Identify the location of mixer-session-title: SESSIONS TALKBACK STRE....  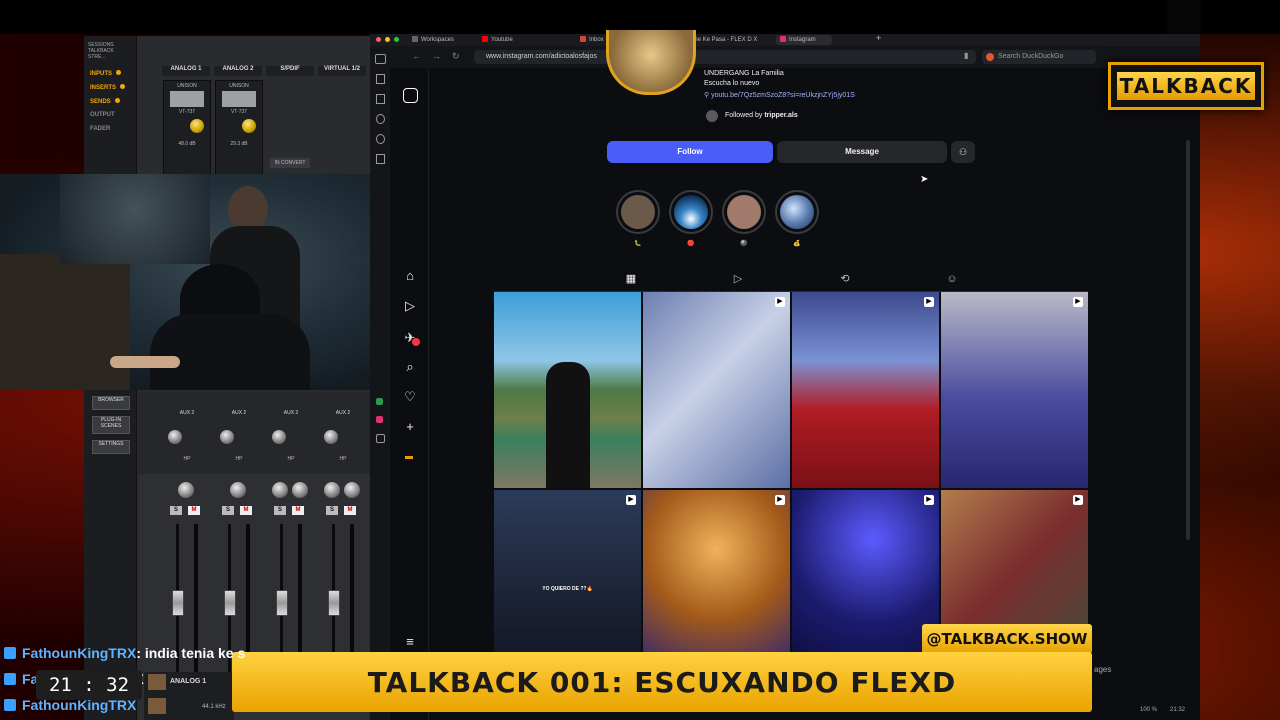
(101, 51).